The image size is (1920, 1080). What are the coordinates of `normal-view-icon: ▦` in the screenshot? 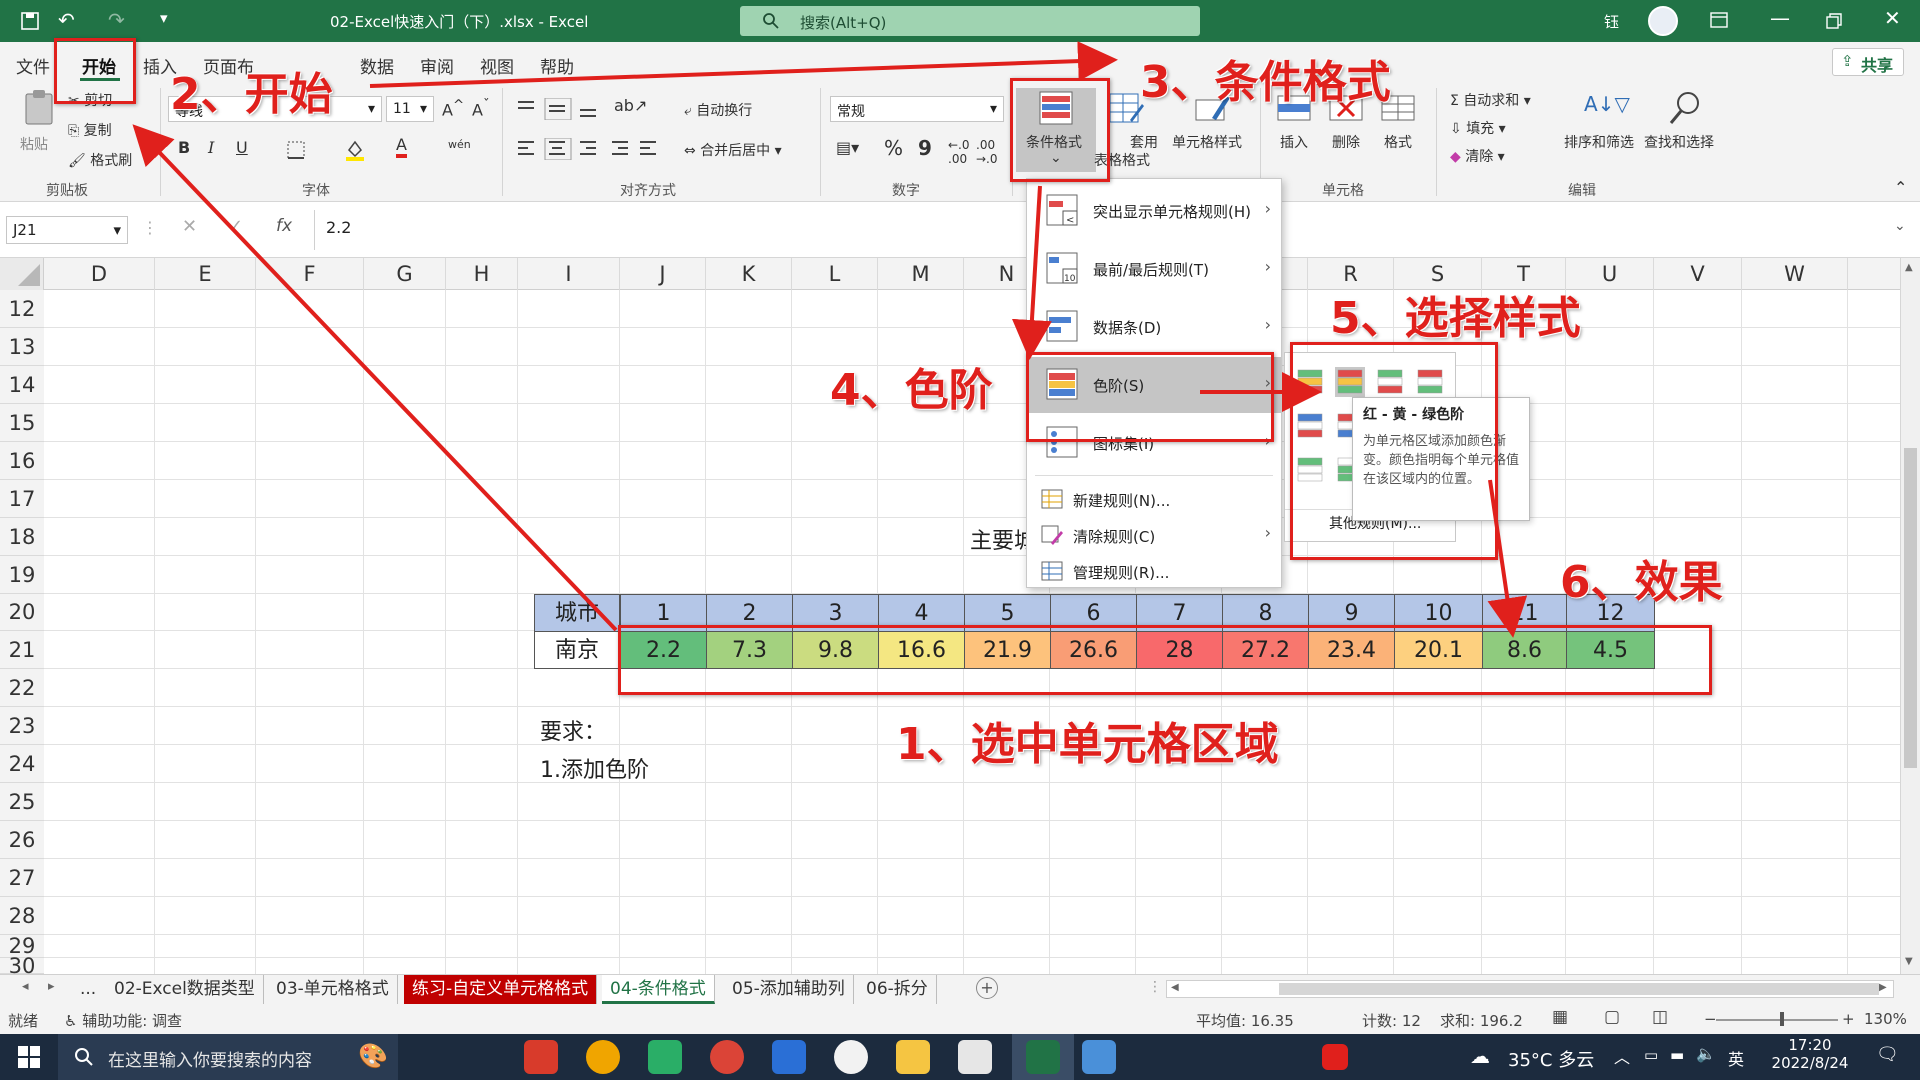 It's located at (1560, 1017).